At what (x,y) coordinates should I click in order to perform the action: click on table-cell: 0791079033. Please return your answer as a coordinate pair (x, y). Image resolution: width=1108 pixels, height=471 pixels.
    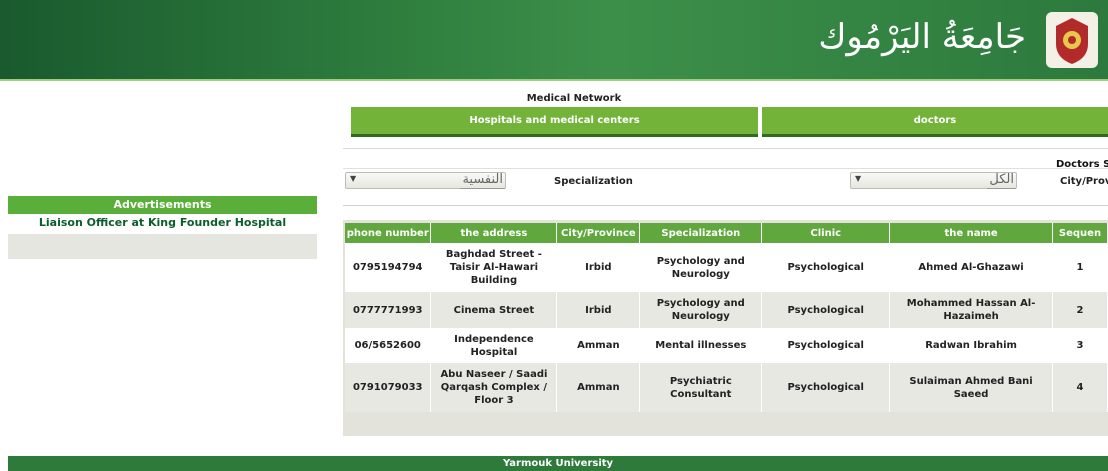
    Looking at the image, I should click on (388, 387).